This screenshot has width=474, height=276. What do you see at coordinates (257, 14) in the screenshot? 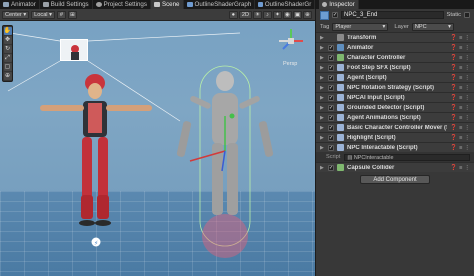
I see `lighting-toggle: ☀` at bounding box center [257, 14].